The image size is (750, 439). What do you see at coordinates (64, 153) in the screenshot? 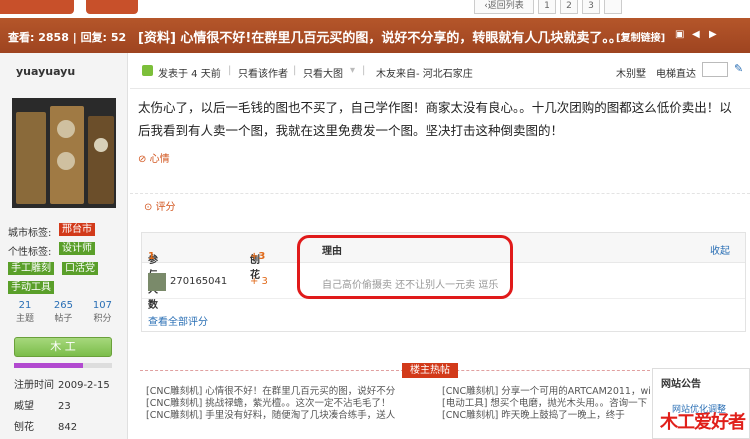
I see `avatar` at bounding box center [64, 153].